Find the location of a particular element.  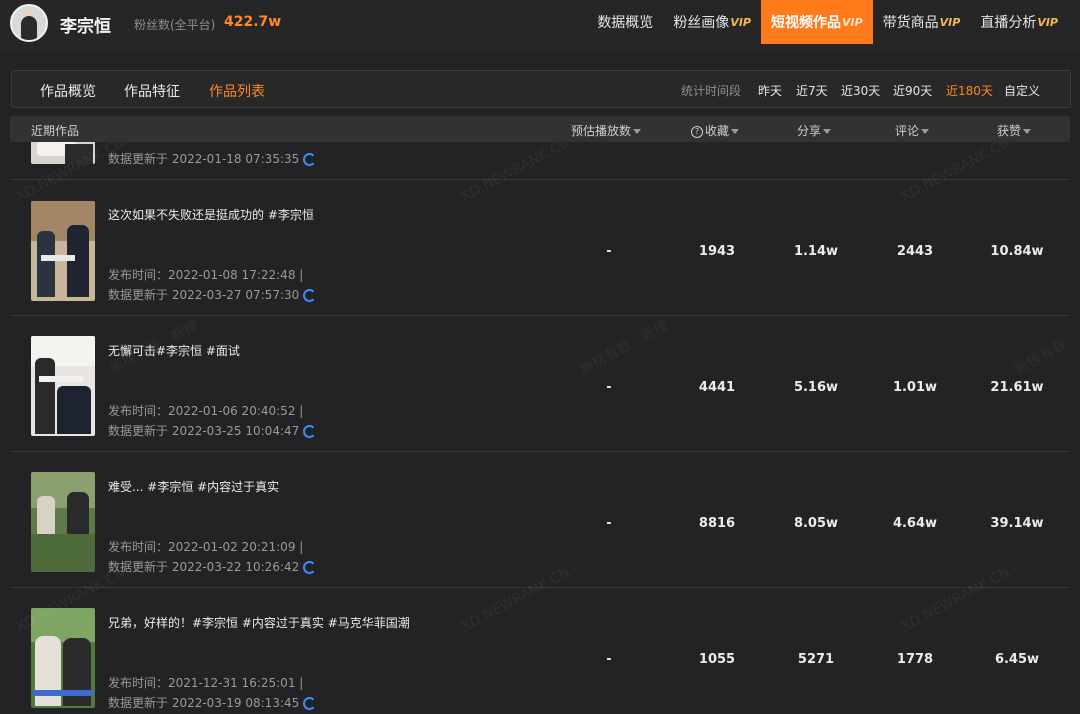

table-header: 近期作品 预估播放数 ? 收藏 分享 评论 获赞 is located at coordinates (540, 129).